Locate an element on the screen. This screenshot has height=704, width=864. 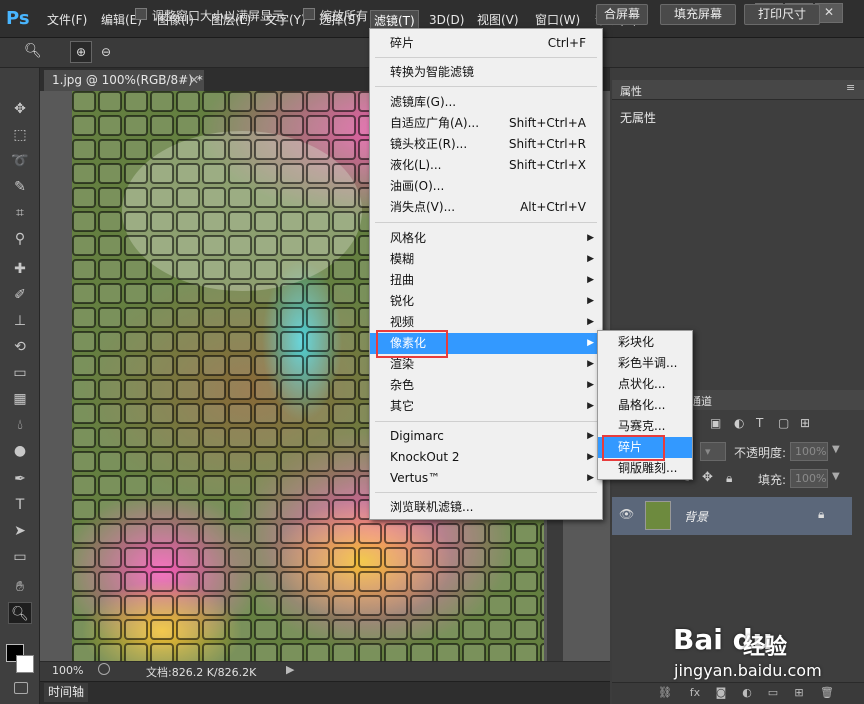
noise-item: 杂色 ▶ is located at coordinates (486, 385).